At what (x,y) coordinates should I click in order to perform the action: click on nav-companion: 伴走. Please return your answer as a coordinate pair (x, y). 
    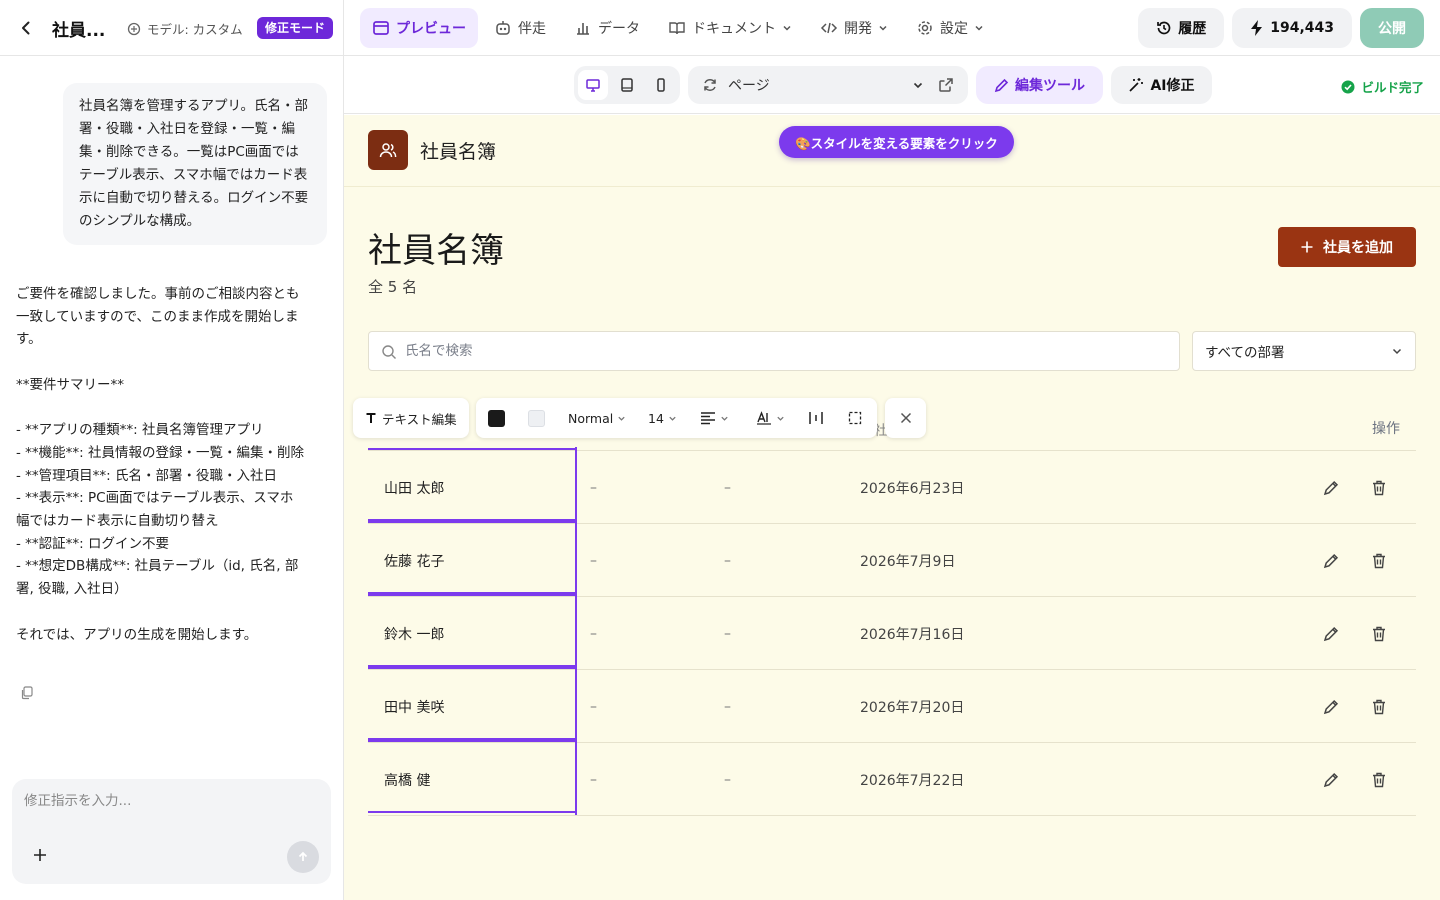
    Looking at the image, I should click on (520, 28).